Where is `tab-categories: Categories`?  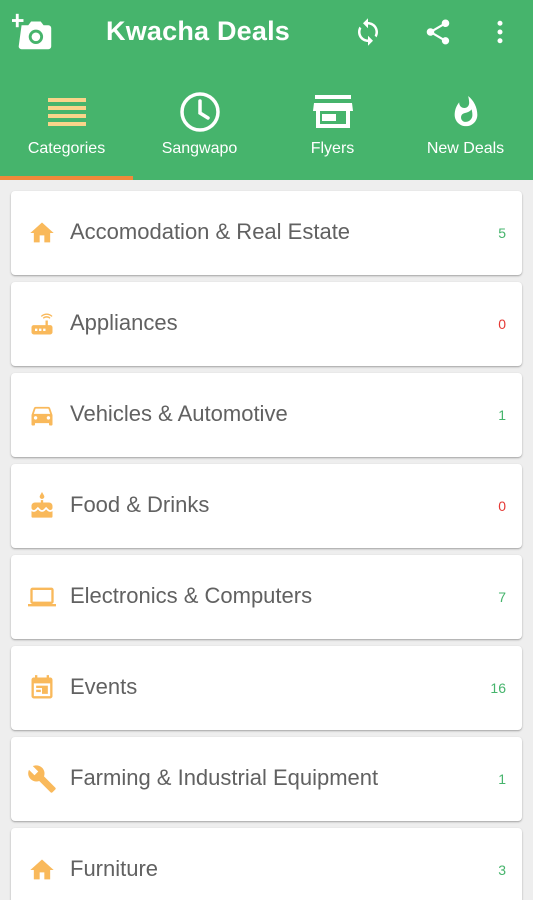
tab-categories: Categories is located at coordinates (66, 132).